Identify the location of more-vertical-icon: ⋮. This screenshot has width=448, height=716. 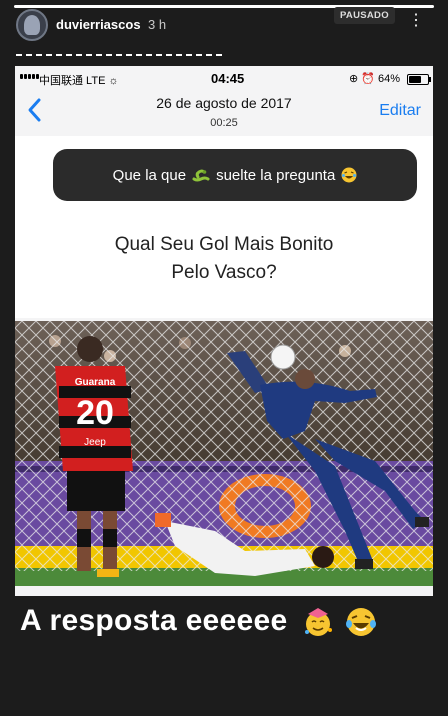
(416, 21).